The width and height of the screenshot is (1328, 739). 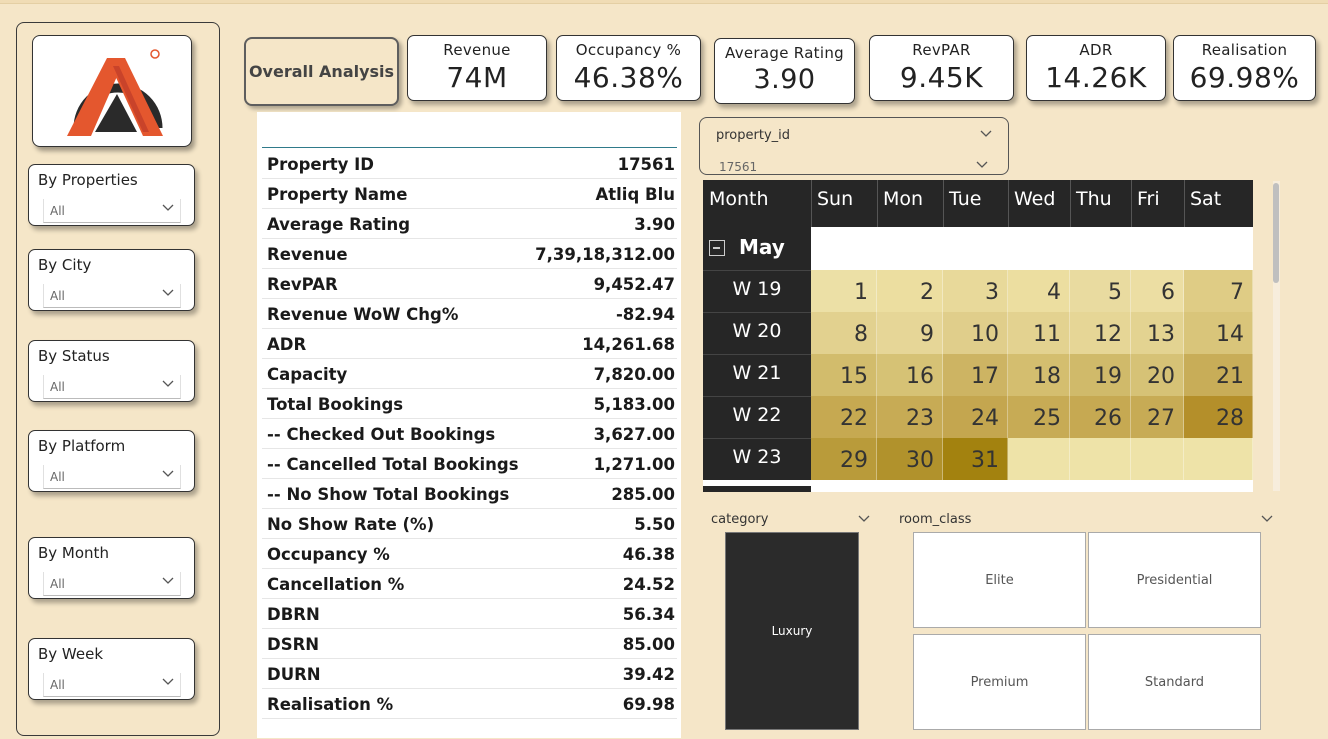 I want to click on column-header-thu: Thu, so click(x=1100, y=203).